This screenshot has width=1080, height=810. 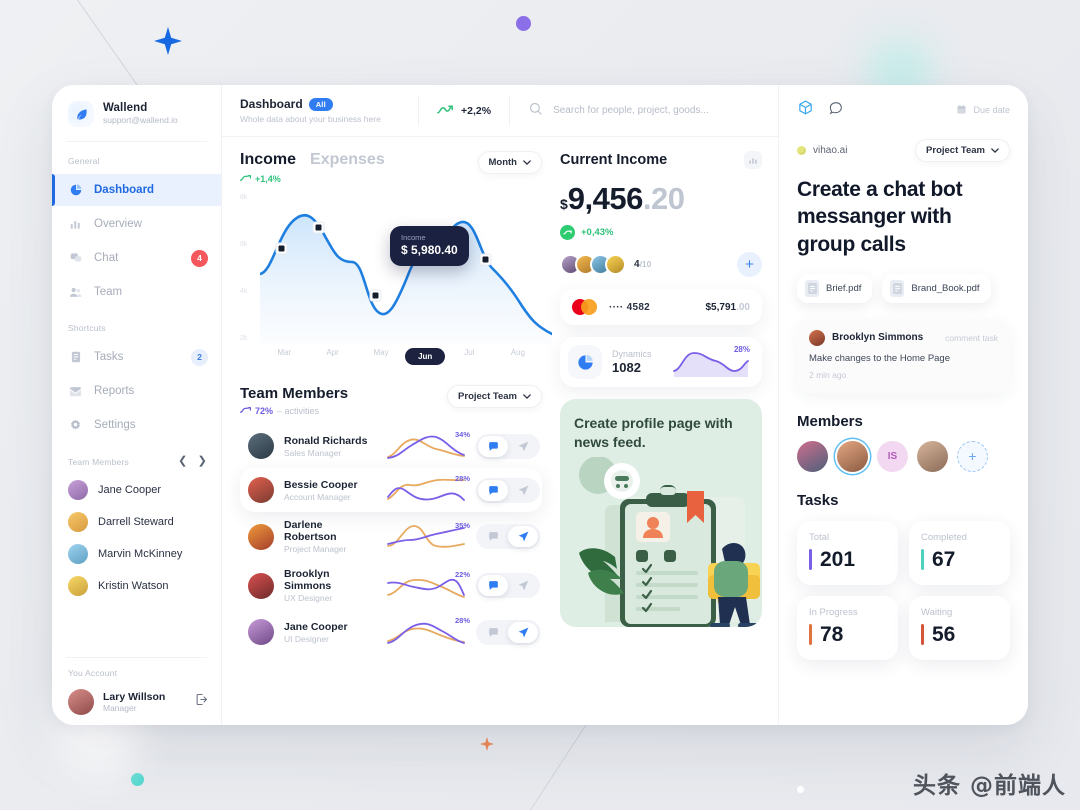 I want to click on current-income-title: Current Income, so click(x=614, y=160).